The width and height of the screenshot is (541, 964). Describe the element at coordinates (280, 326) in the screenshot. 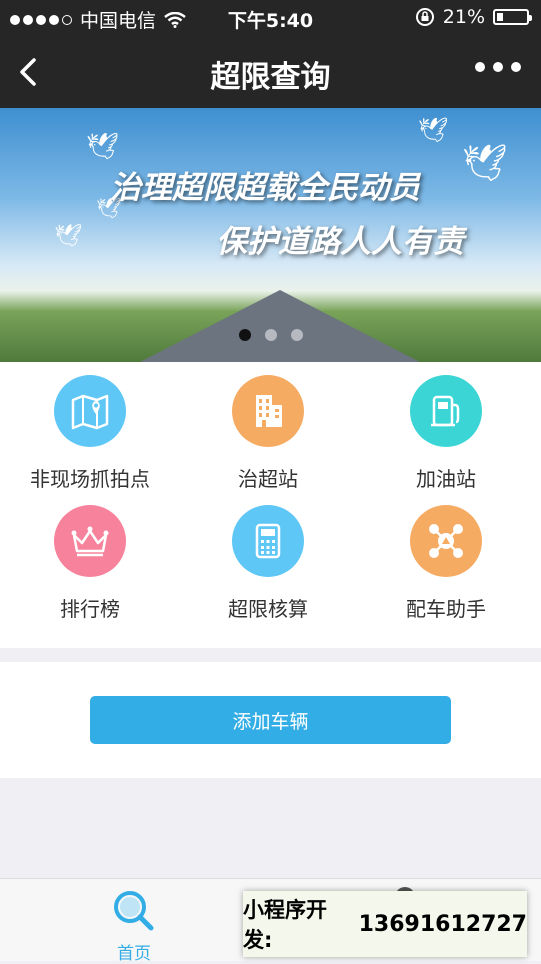

I see `road-image` at that location.